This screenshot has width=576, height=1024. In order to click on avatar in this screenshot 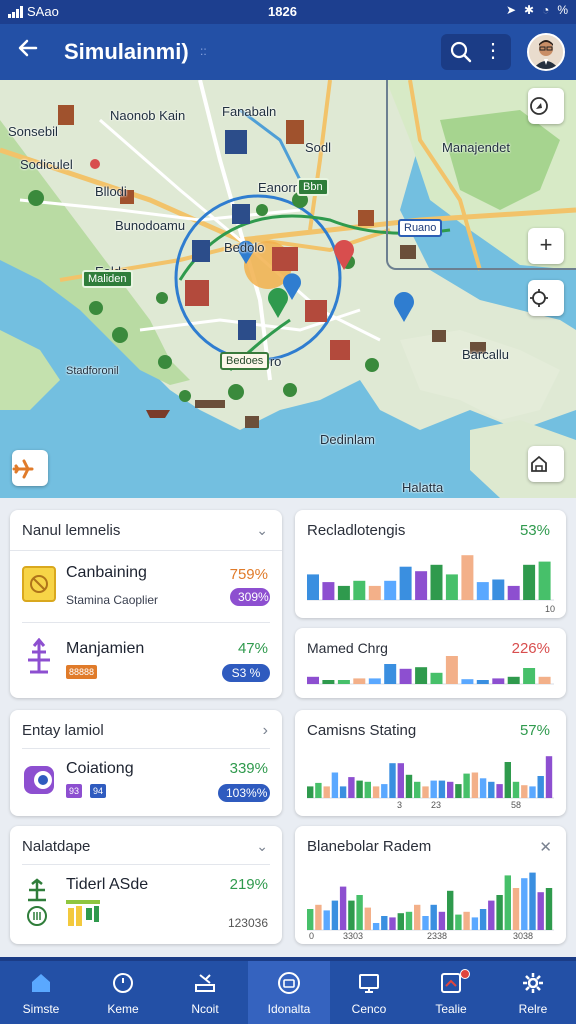, I will do `click(546, 52)`.